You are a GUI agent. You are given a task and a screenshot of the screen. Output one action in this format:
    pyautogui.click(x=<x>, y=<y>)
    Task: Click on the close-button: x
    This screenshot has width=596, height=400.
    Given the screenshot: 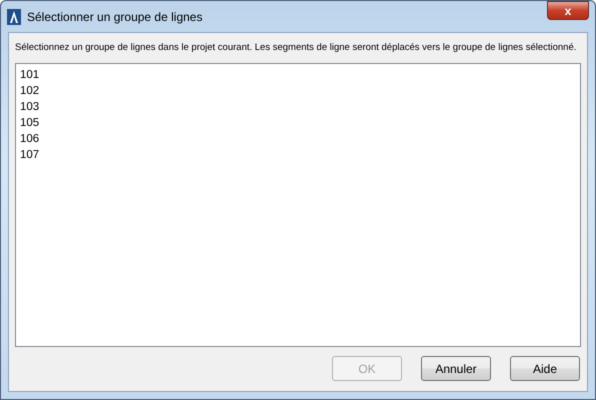 What is the action you would take?
    pyautogui.click(x=568, y=10)
    